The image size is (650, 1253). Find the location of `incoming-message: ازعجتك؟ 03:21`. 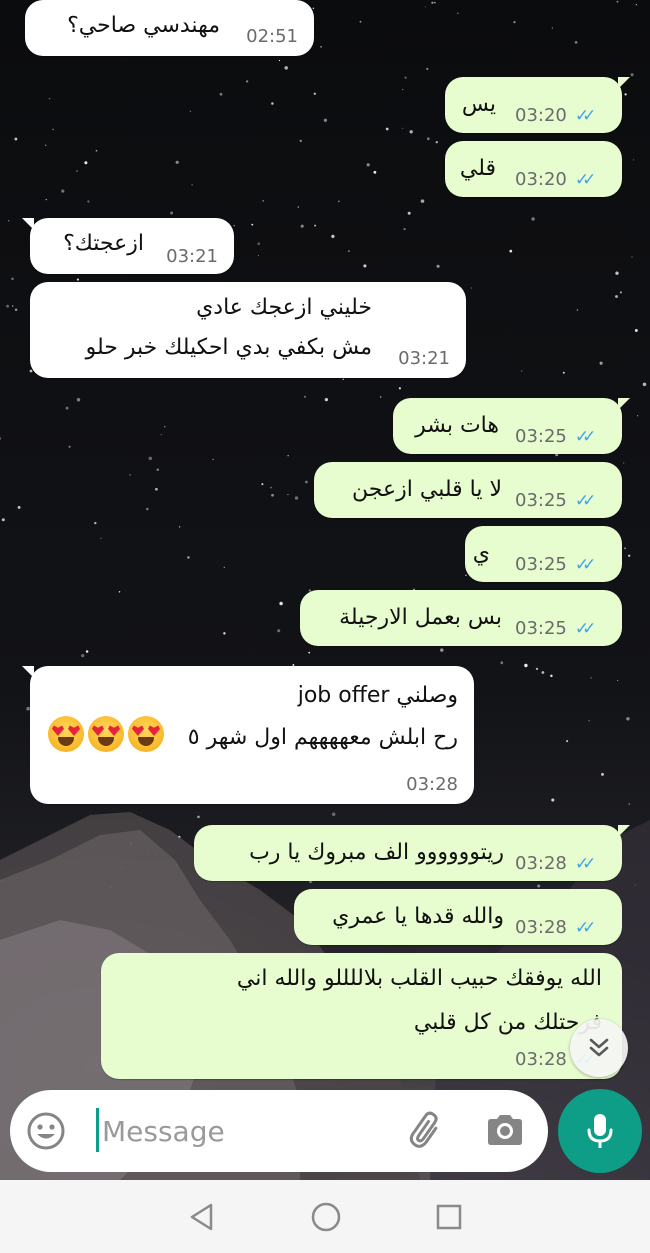

incoming-message: ازعجتك؟ 03:21 is located at coordinates (128, 246).